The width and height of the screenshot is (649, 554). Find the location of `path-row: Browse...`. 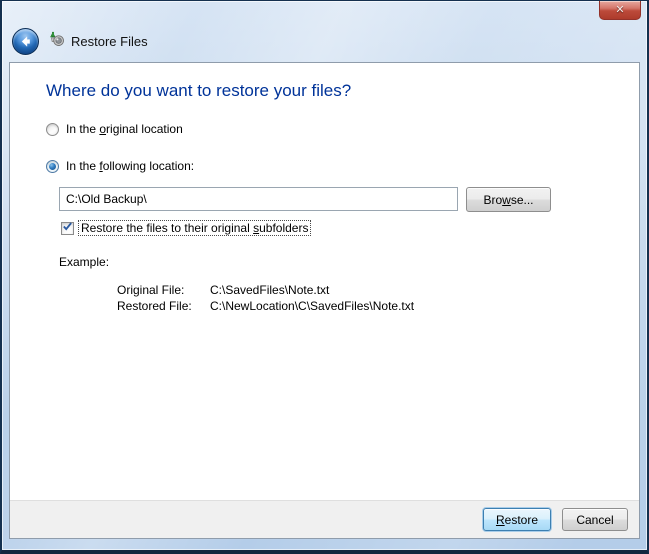

path-row: Browse... is located at coordinates (305, 199).